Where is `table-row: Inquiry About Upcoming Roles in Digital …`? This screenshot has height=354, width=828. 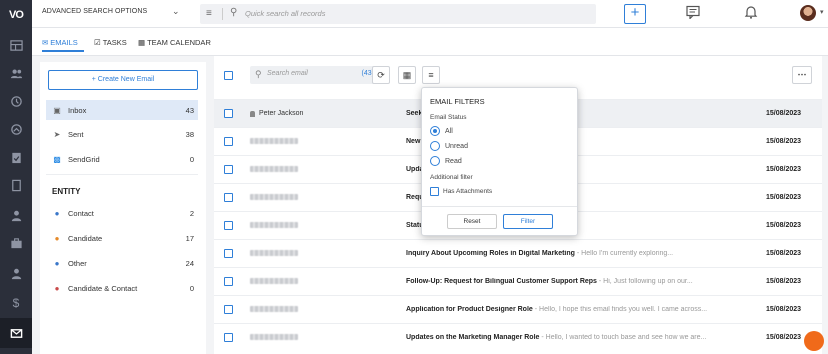 table-row: Inquiry About Upcoming Roles in Digital … is located at coordinates (518, 253).